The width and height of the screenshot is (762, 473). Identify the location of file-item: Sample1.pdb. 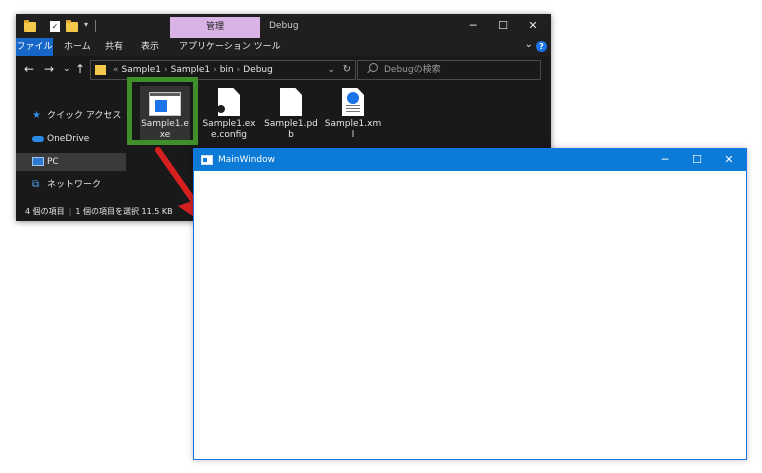
(291, 114).